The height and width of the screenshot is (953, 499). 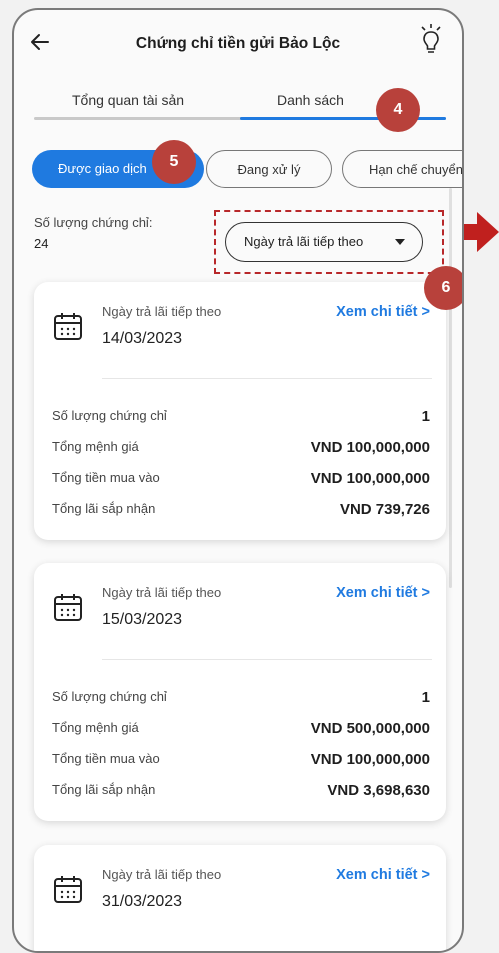 I want to click on app-header: Chứng chỉ tiền gửi Bảo Lộc, so click(x=238, y=43).